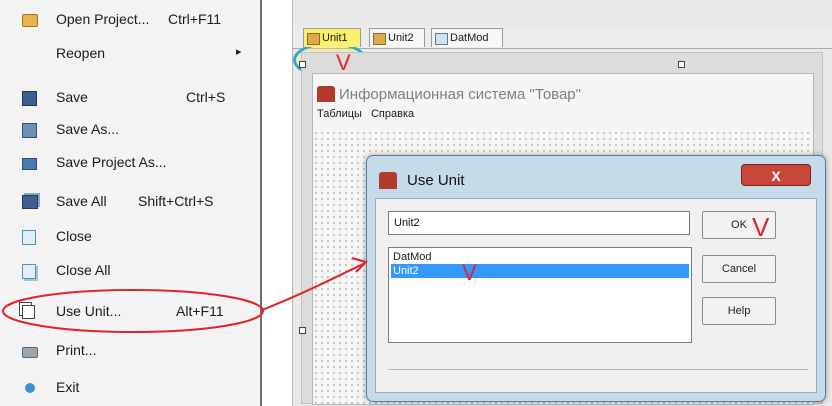 Image resolution: width=832 pixels, height=406 pixels. What do you see at coordinates (83, 270) in the screenshot?
I see `menu-item-label: Close All` at bounding box center [83, 270].